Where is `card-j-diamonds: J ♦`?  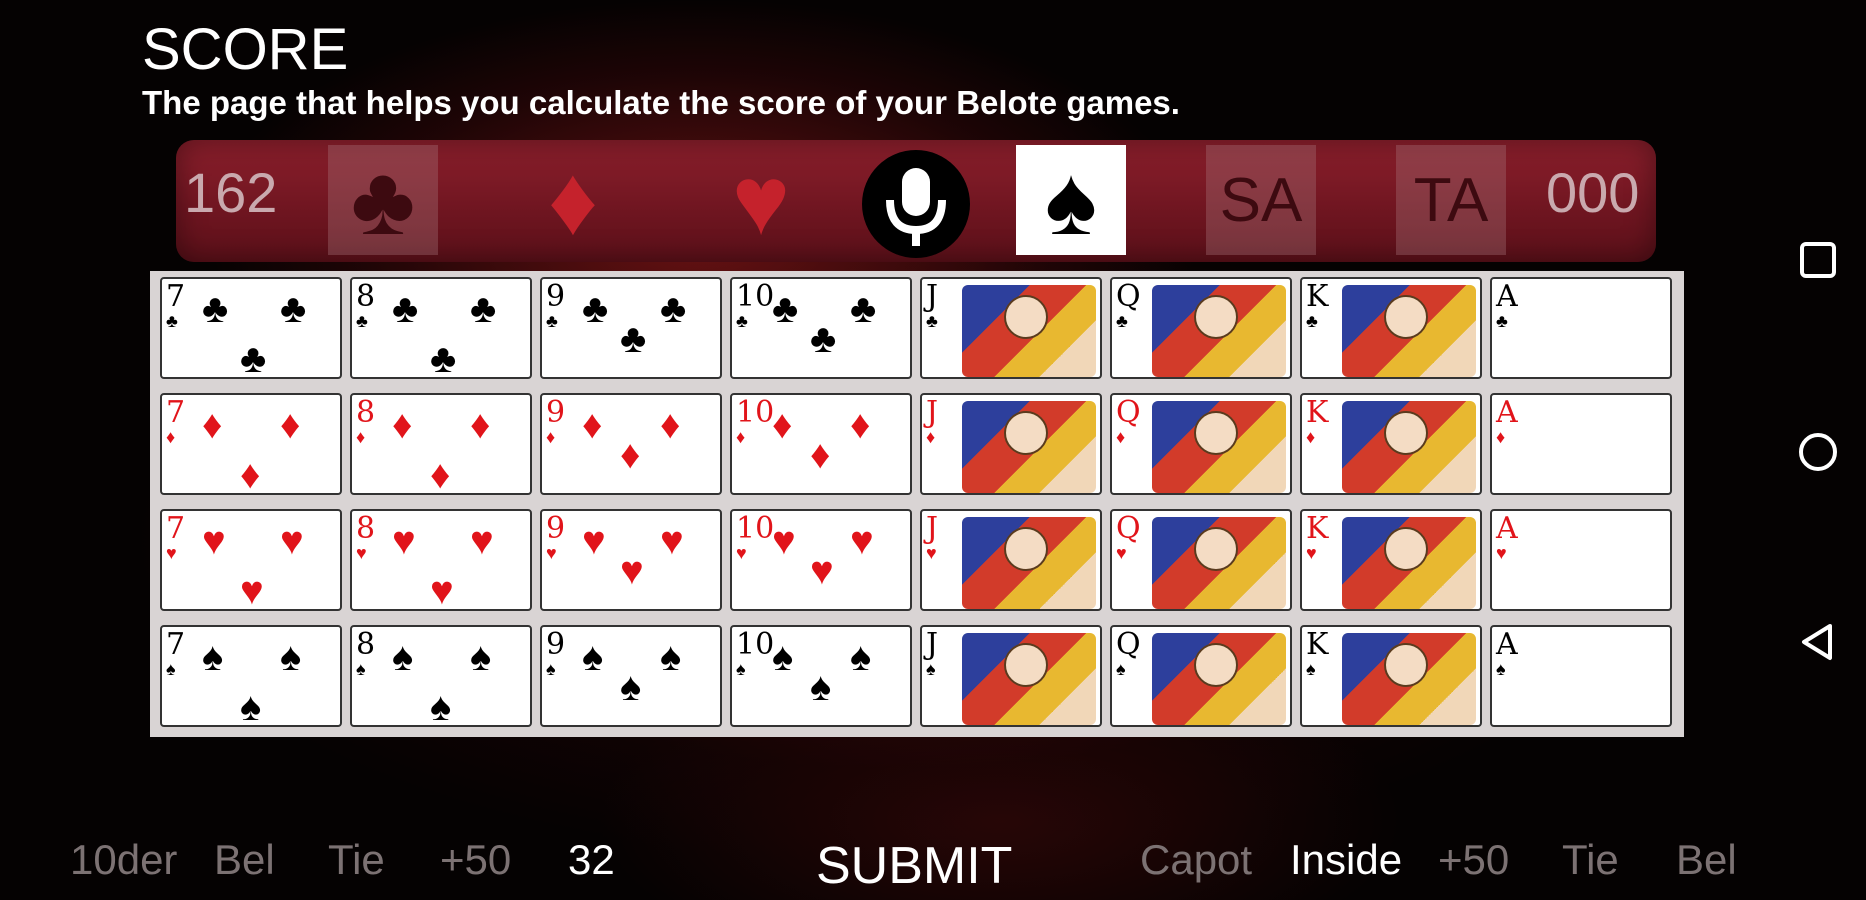
card-j-diamonds: J ♦ is located at coordinates (1011, 444).